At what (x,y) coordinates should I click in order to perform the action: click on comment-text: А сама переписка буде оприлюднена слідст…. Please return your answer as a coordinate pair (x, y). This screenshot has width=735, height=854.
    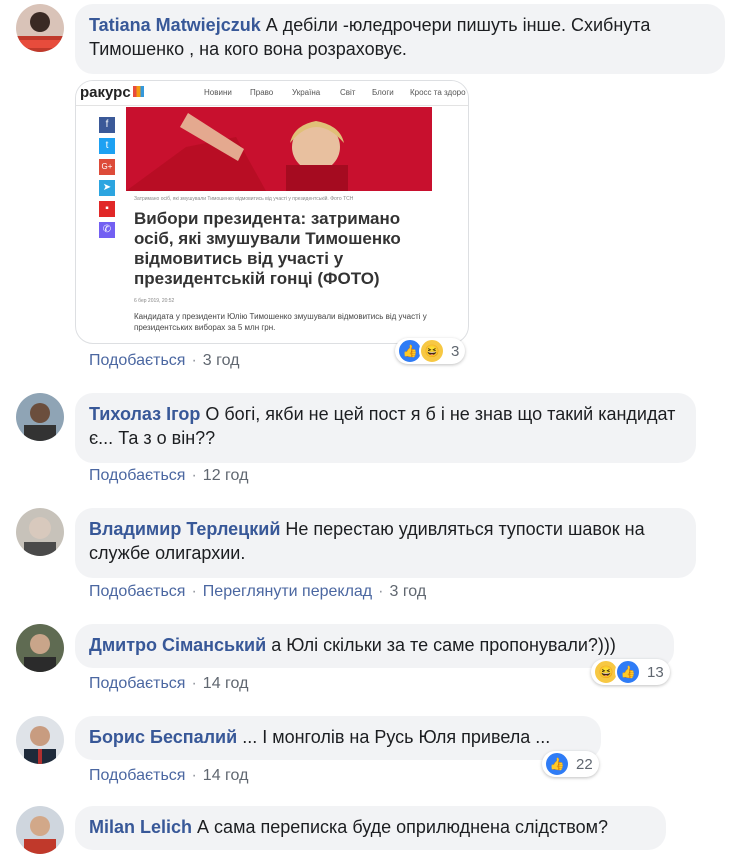
    Looking at the image, I should click on (402, 827).